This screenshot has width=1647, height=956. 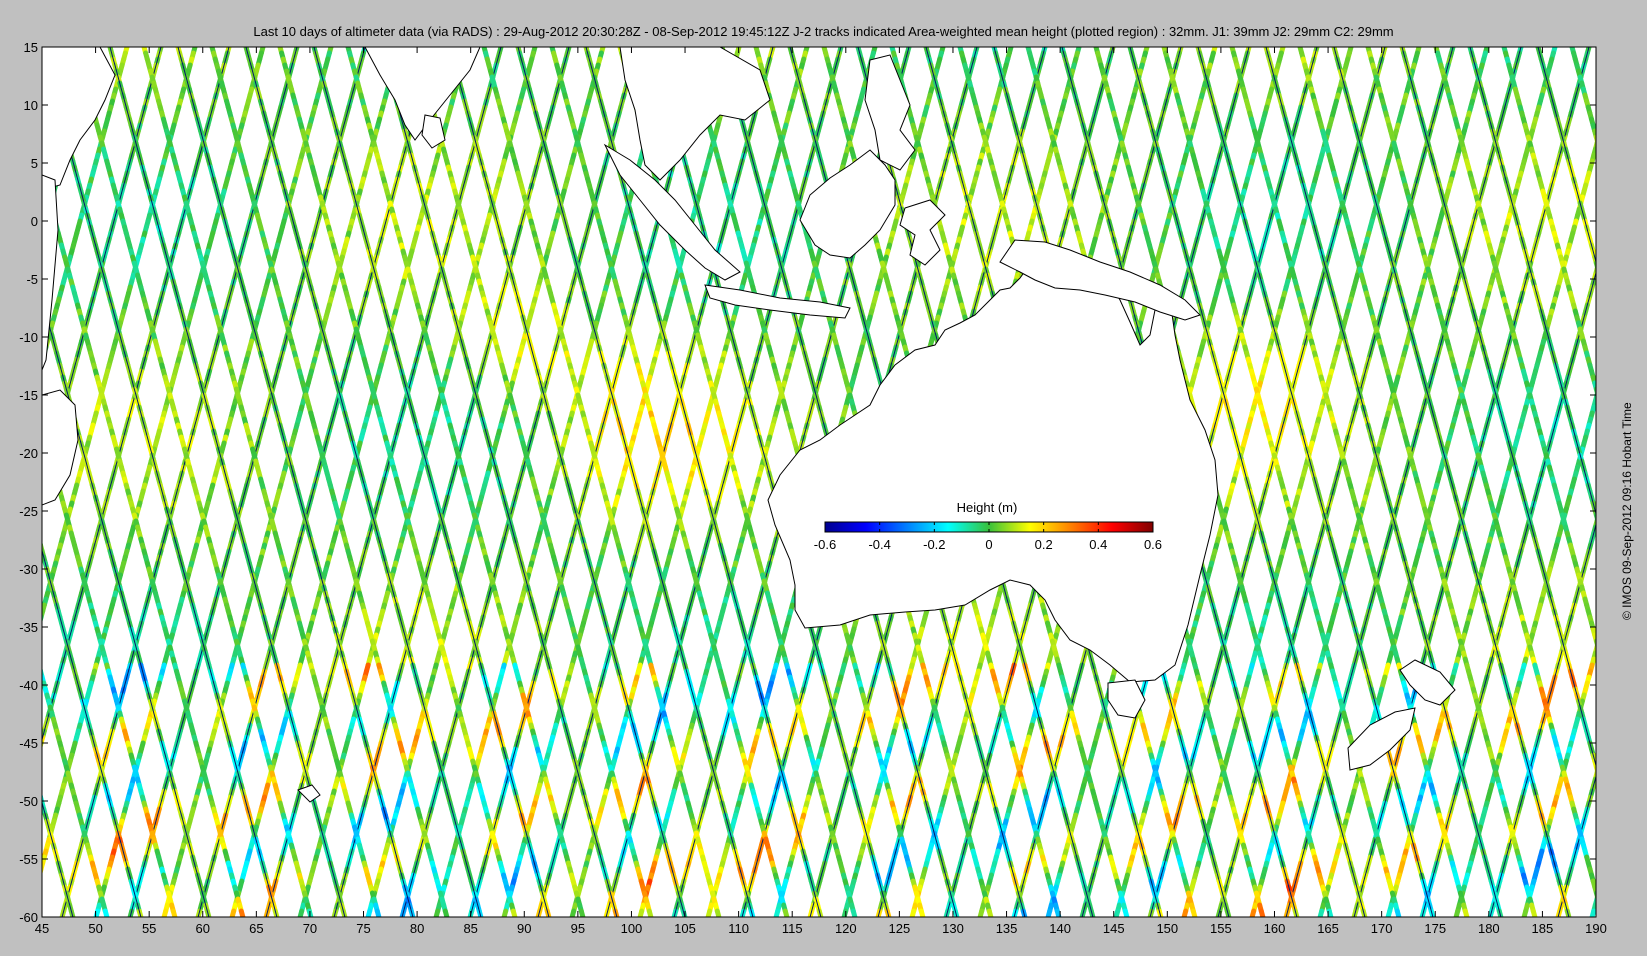 What do you see at coordinates (28, 917) in the screenshot?
I see `y-tick-label: -60` at bounding box center [28, 917].